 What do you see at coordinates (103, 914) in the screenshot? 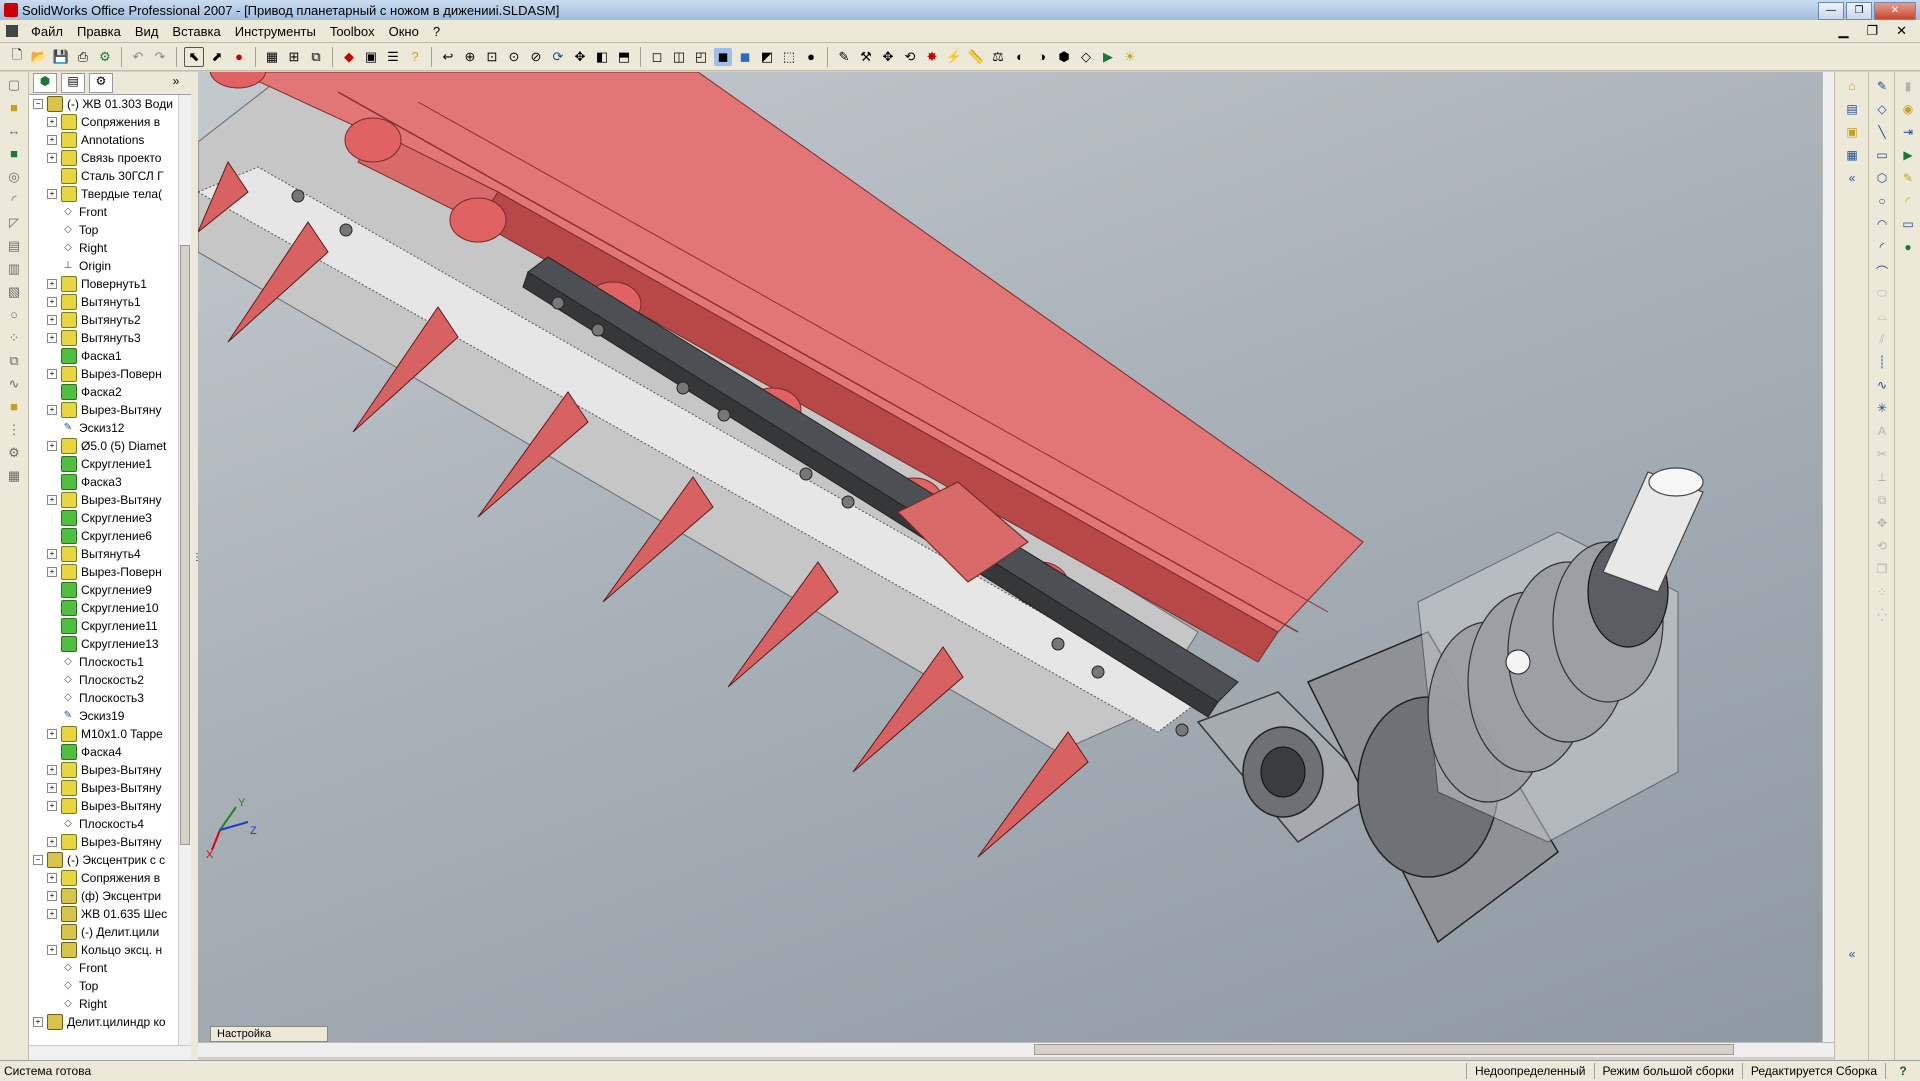
I see `tree-item: + ЖВ 01.635 Шес` at bounding box center [103, 914].